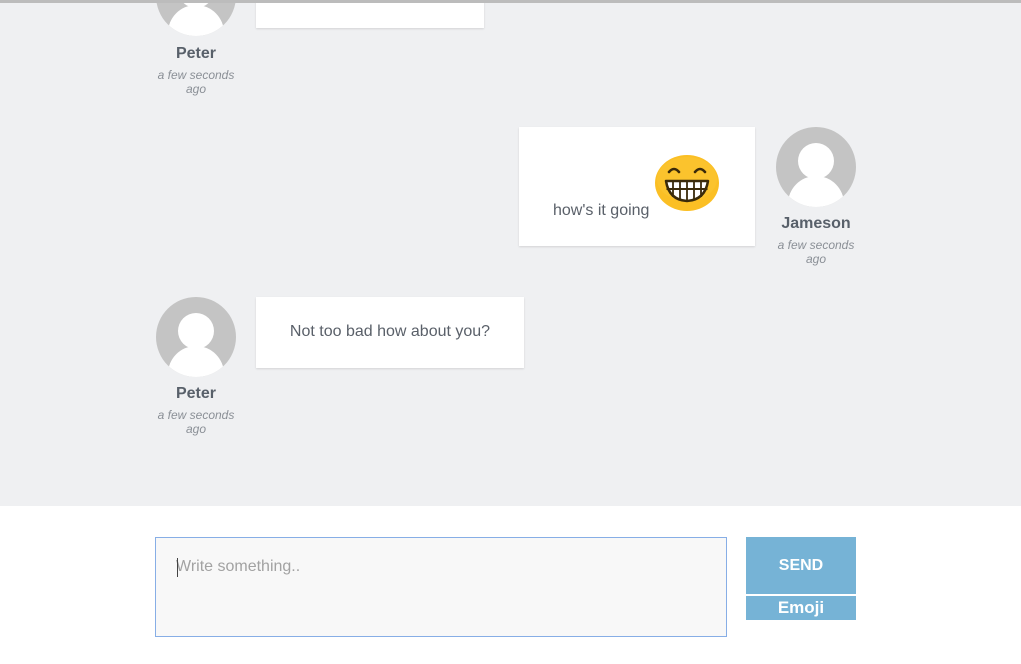  I want to click on message-text: Not too bad how about you?, so click(390, 331).